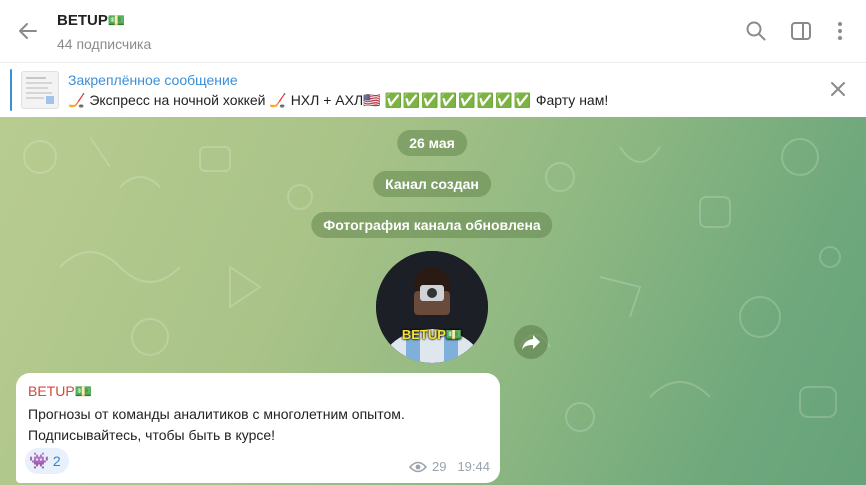 Image resolution: width=866 pixels, height=485 pixels. I want to click on back-button, so click(28, 31).